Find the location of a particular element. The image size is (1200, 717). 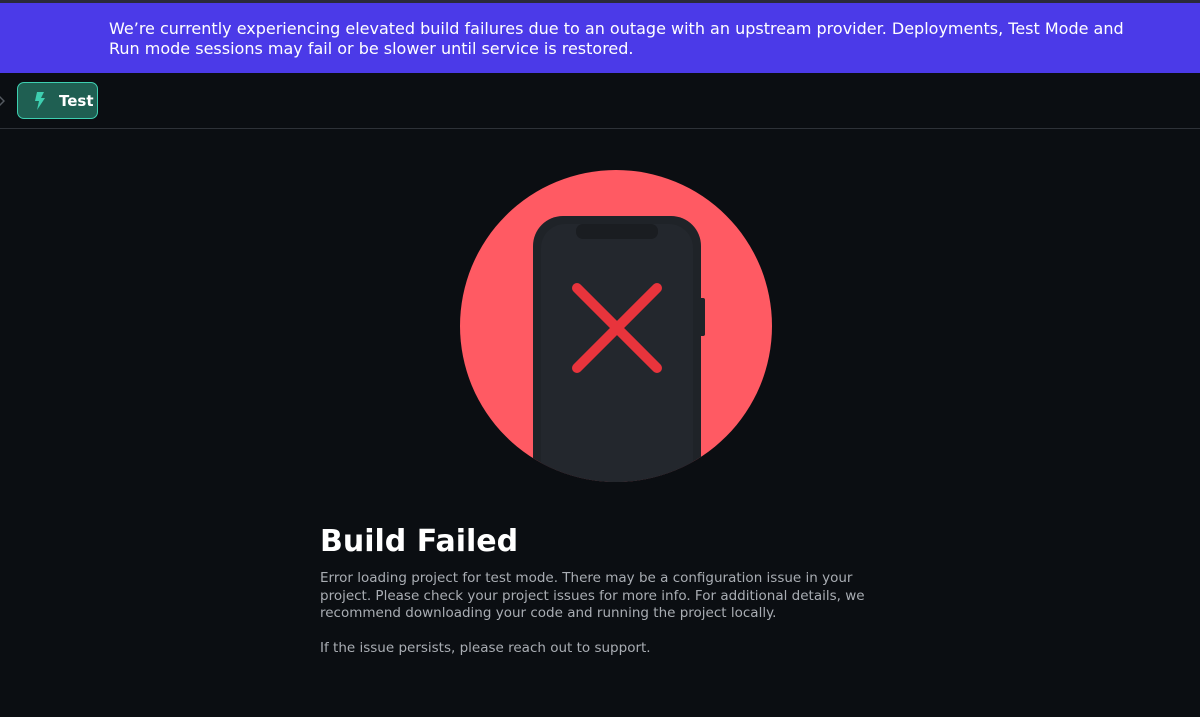

lightning-bolt-icon is located at coordinates (40, 101).